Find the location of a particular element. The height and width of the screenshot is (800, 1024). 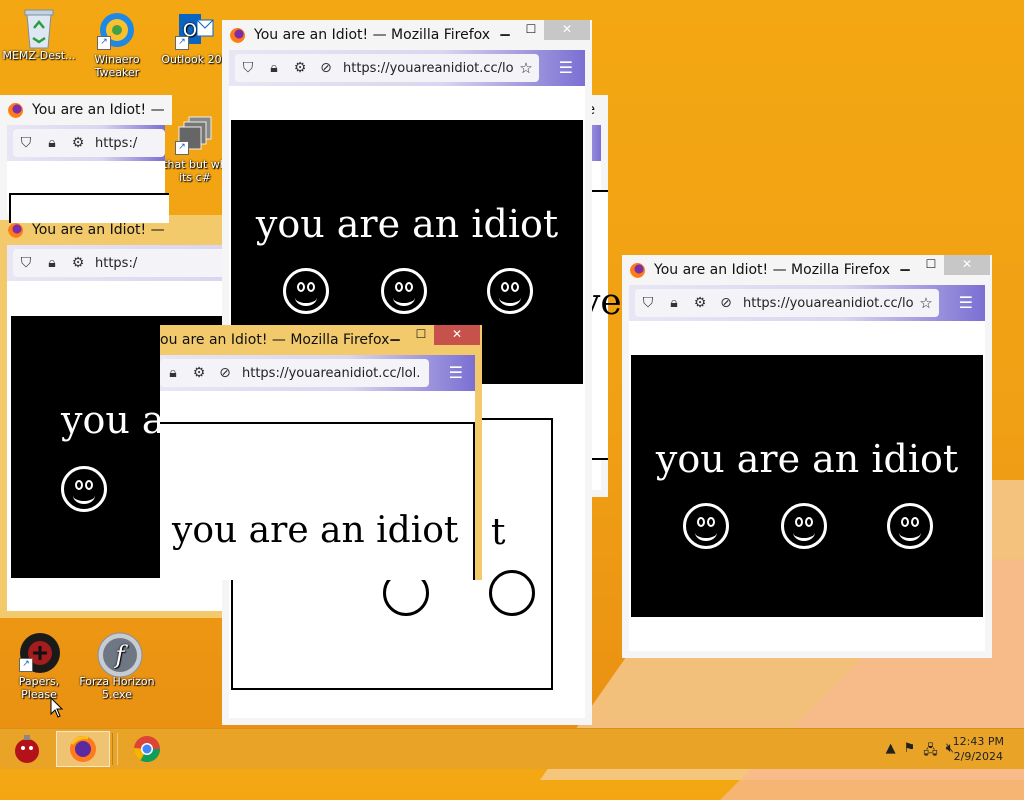

firefox-window-left-upper: You are an Idiot! — ⛉ 🔒︎ ⚙ https:/ is located at coordinates (86, 159).